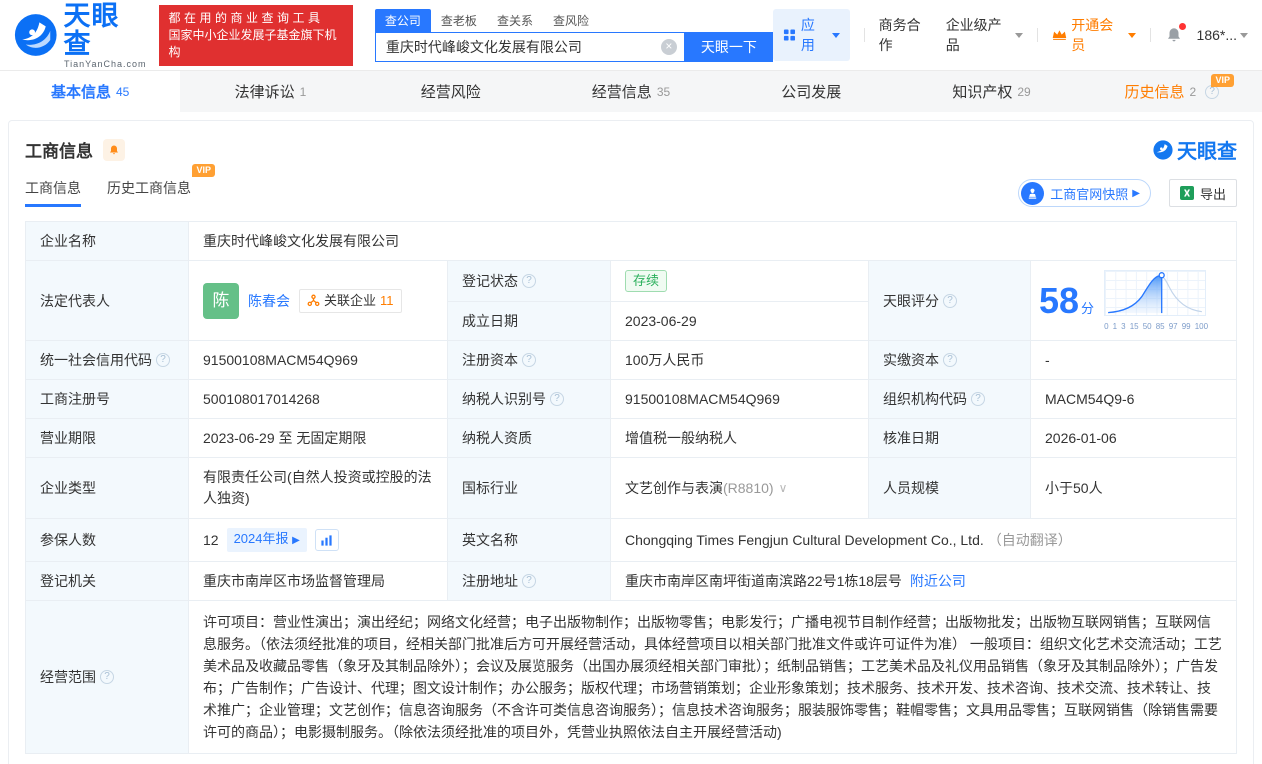 This screenshot has width=1262, height=764. What do you see at coordinates (950, 438) in the screenshot?
I see `field-label: 核准日期` at bounding box center [950, 438].